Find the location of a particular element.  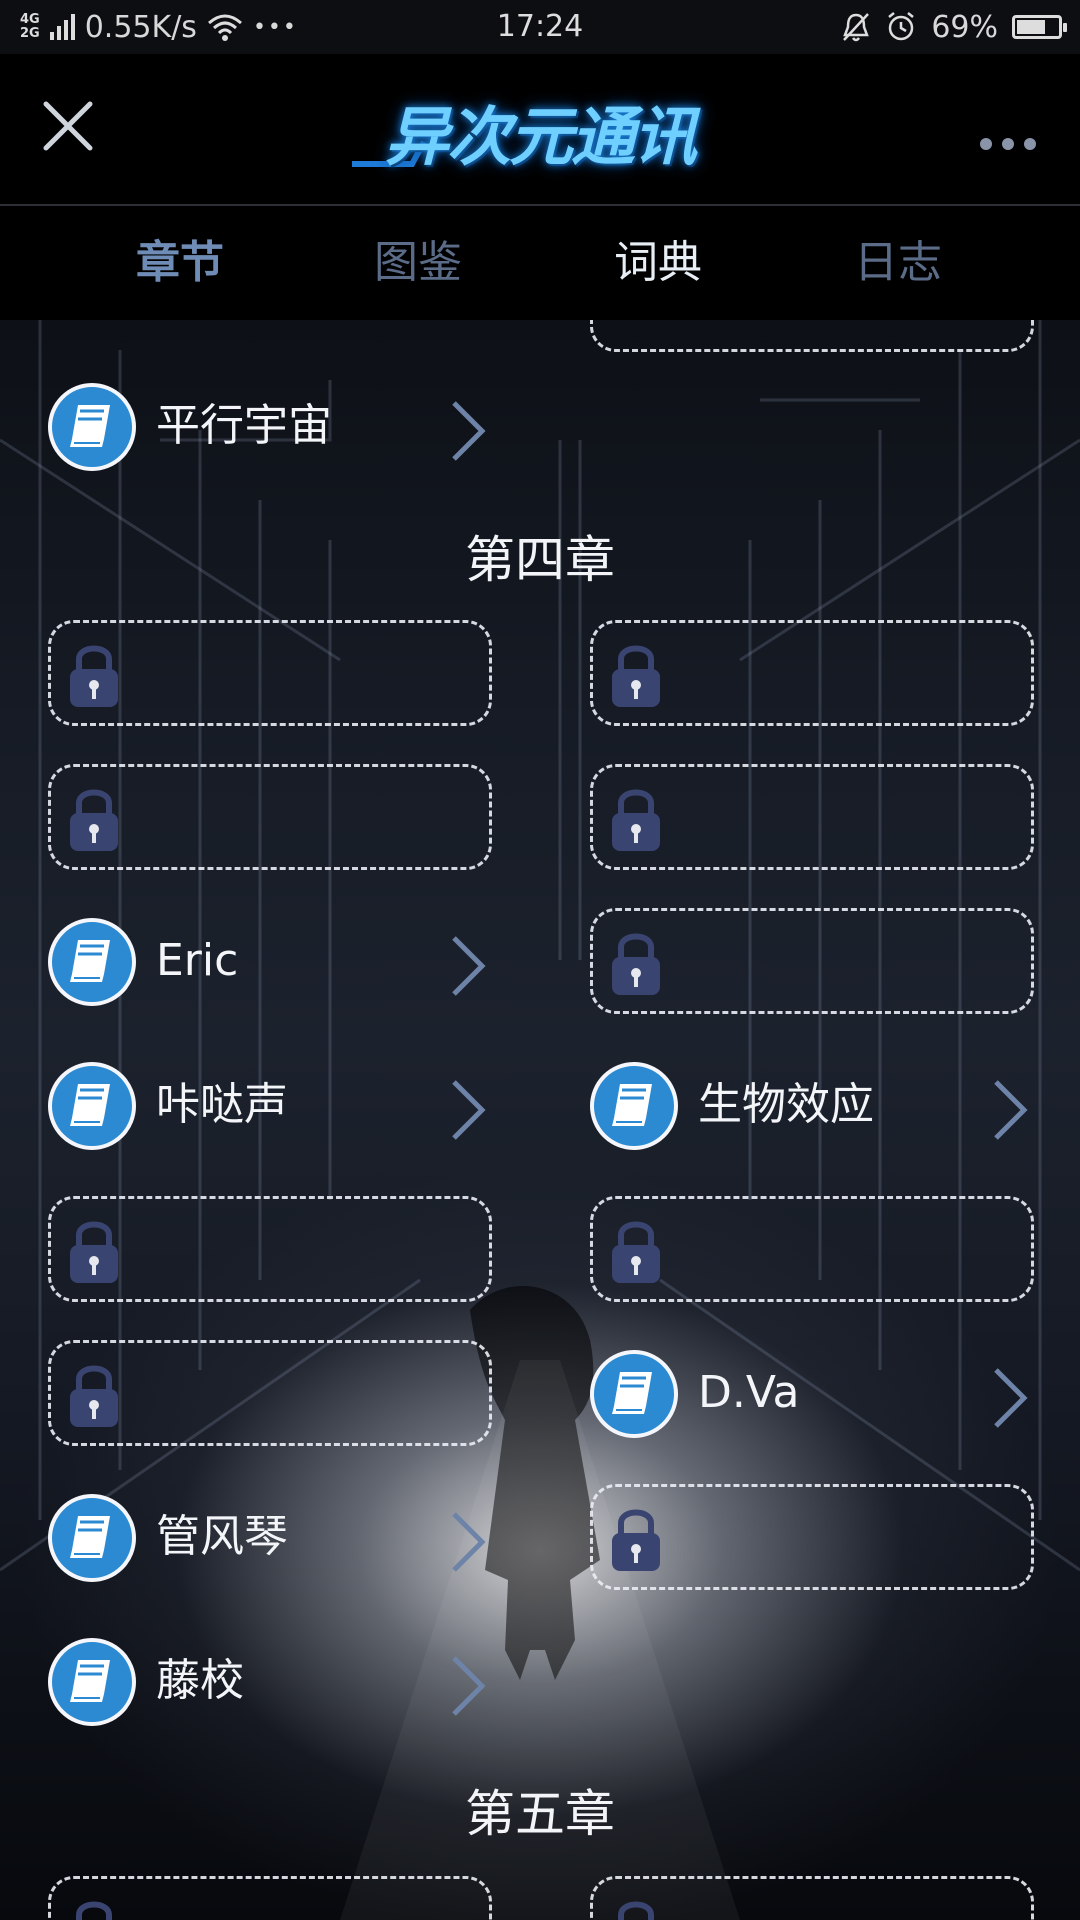

entry-pipe-organ: 管风琴 is located at coordinates (270, 1537).